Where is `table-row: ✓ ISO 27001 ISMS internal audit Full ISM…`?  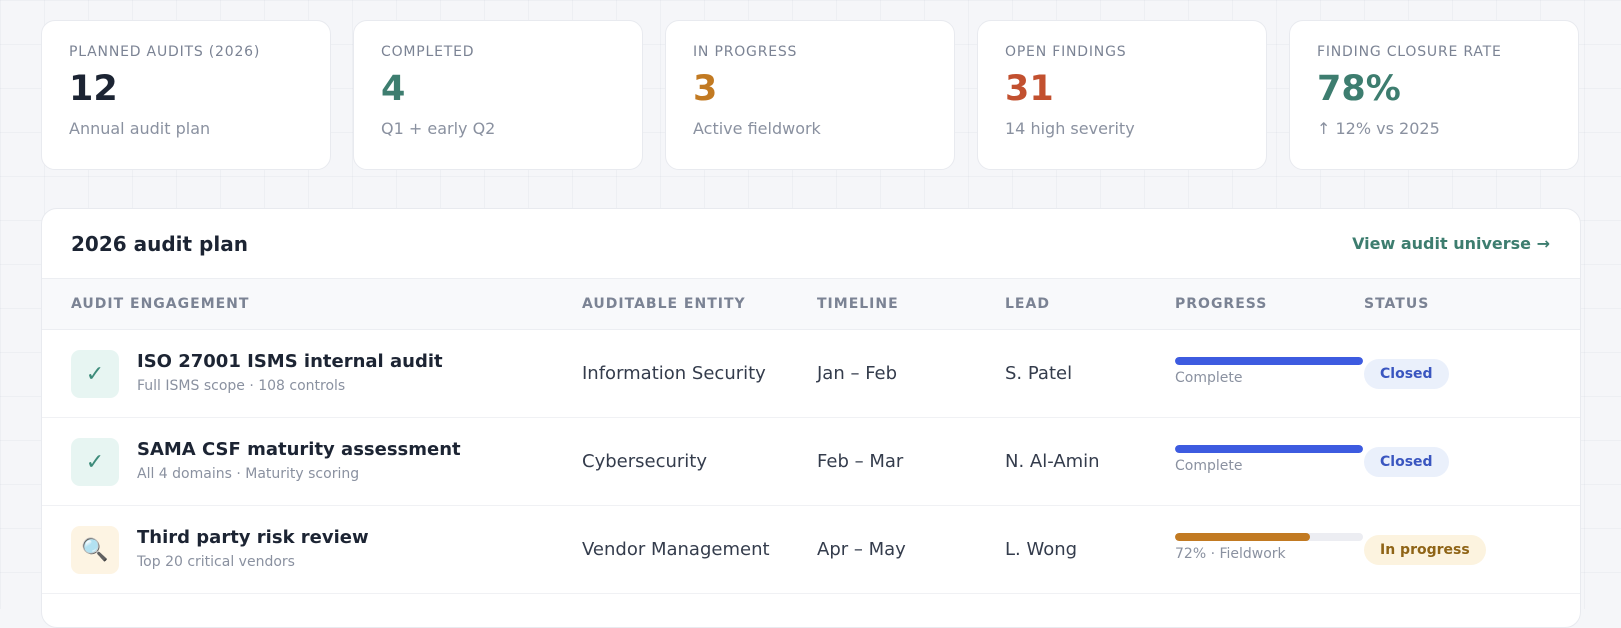
table-row: ✓ ISO 27001 ISMS internal audit Full ISM… is located at coordinates (811, 374).